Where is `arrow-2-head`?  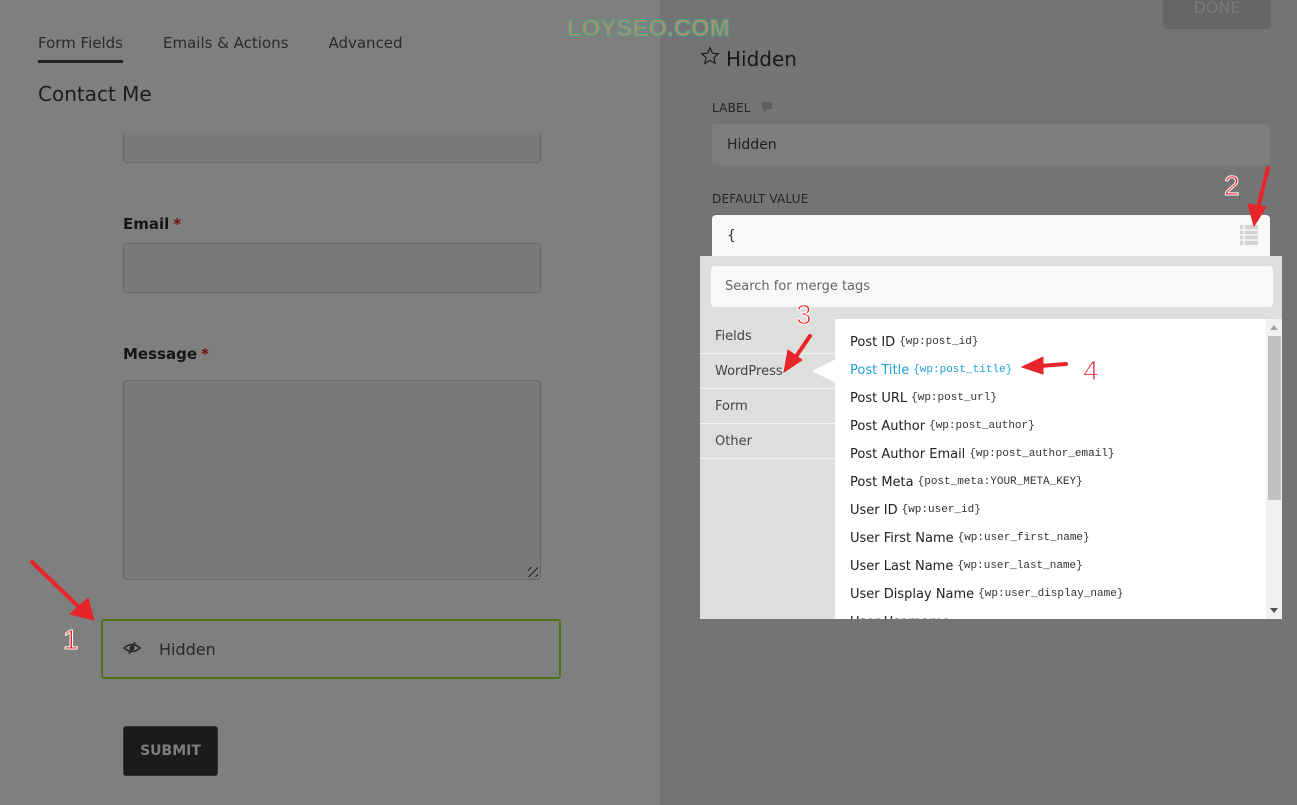
arrow-2-head is located at coordinates (1257, 215).